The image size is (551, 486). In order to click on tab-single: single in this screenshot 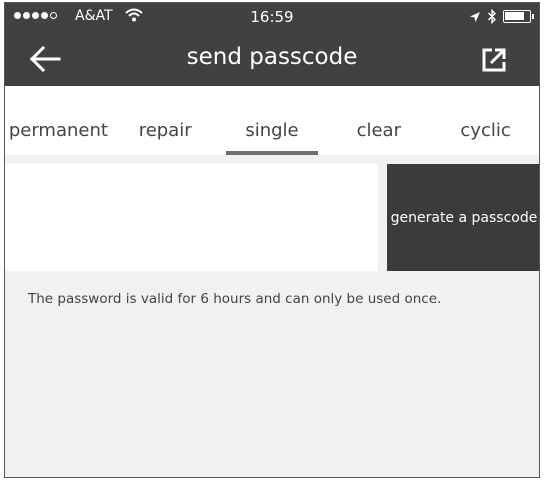, I will do `click(272, 120)`.